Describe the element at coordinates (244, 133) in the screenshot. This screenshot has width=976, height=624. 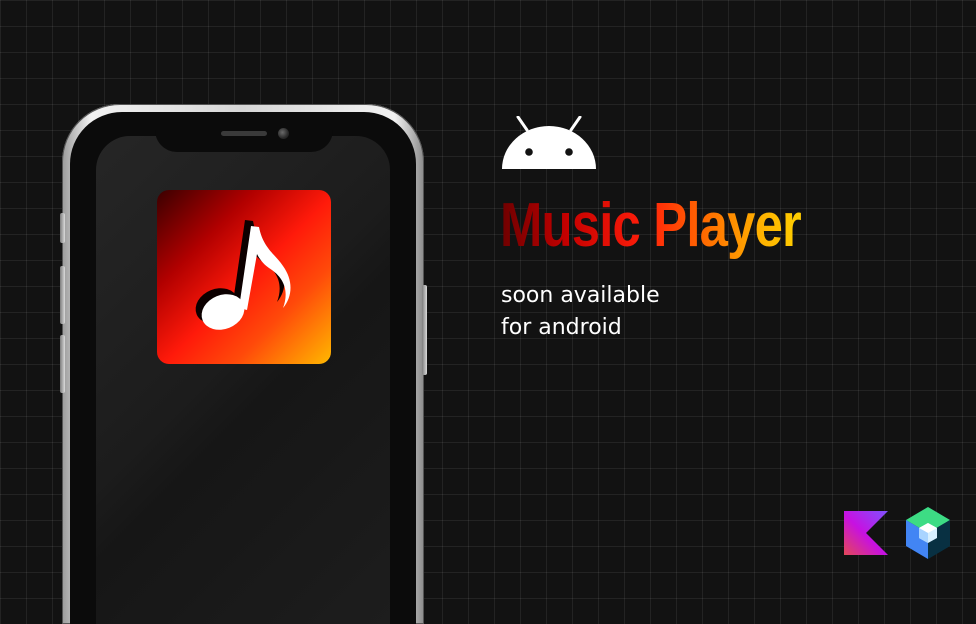
I see `phone-speaker` at that location.